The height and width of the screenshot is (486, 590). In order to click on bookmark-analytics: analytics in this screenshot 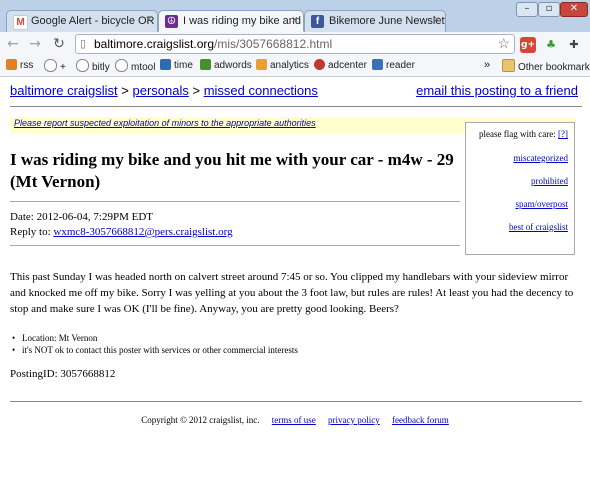, I will do `click(282, 65)`.